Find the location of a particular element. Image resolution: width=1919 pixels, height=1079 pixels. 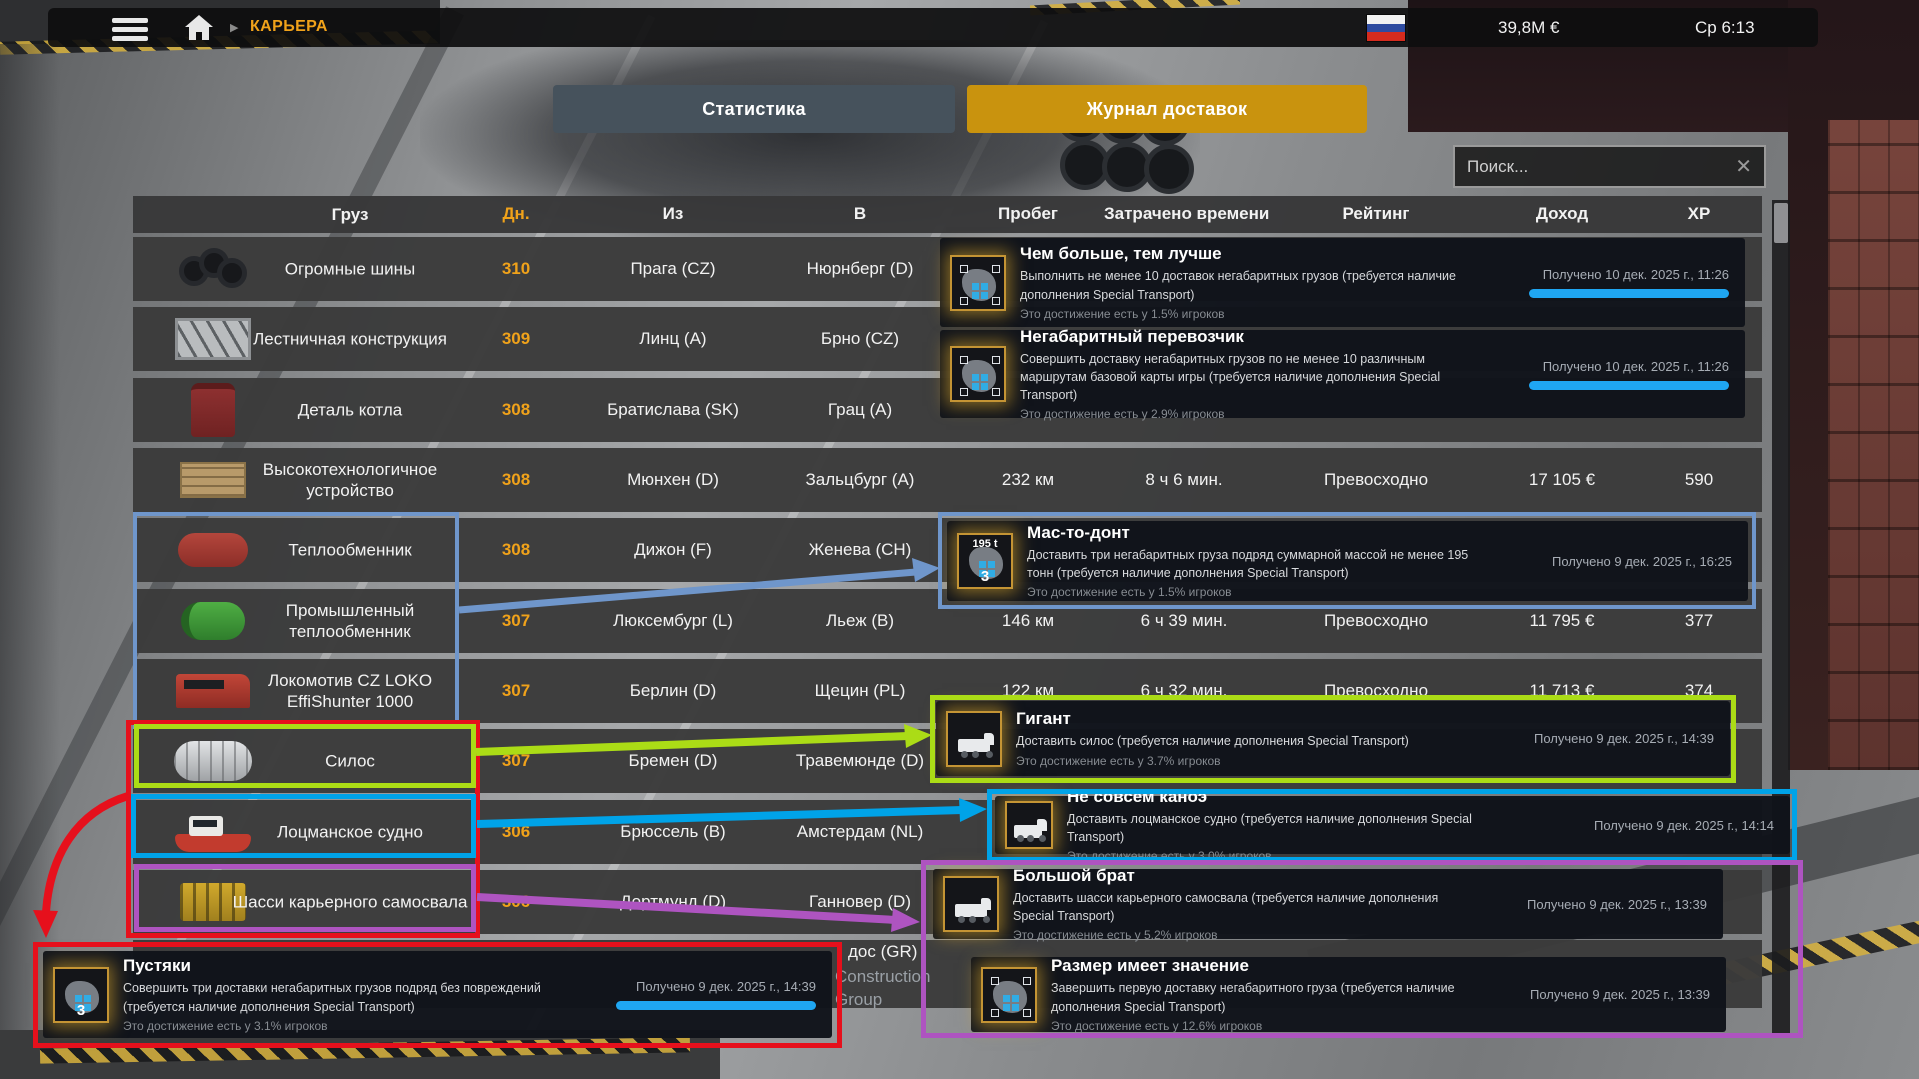

achievement-rarity: Это достижение есть у 12.6% игроков is located at coordinates (1157, 1025).